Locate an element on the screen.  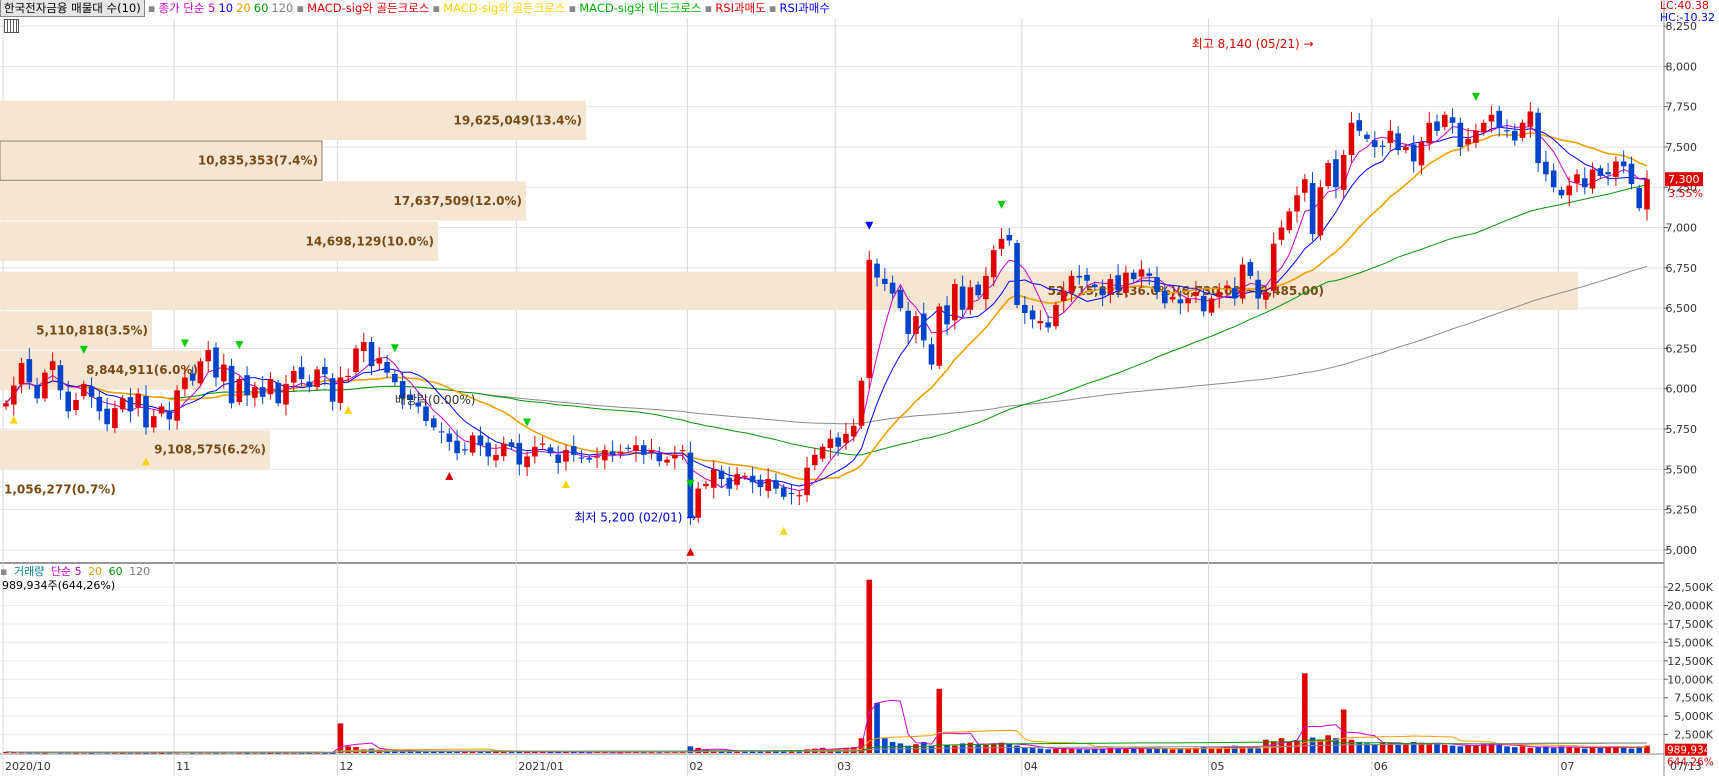
high-annotation: 최고 8,140 (05/21) → is located at coordinates (1253, 44).